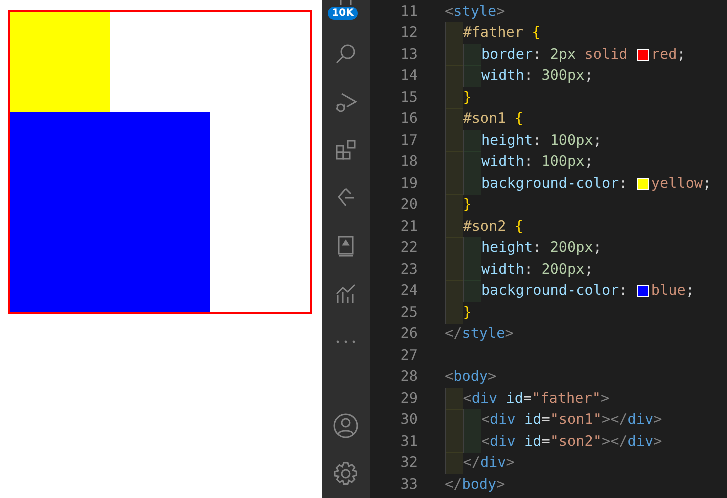 The width and height of the screenshot is (727, 498). What do you see at coordinates (409, 119) in the screenshot?
I see `line-number: 16` at bounding box center [409, 119].